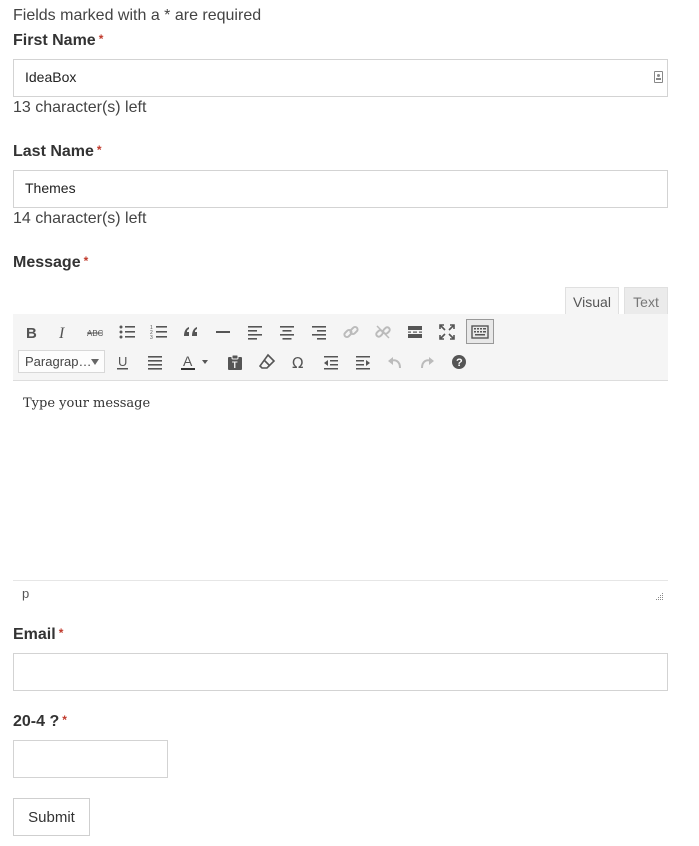 This screenshot has height=846, width=699. I want to click on underline-icon: U, so click(123, 362).